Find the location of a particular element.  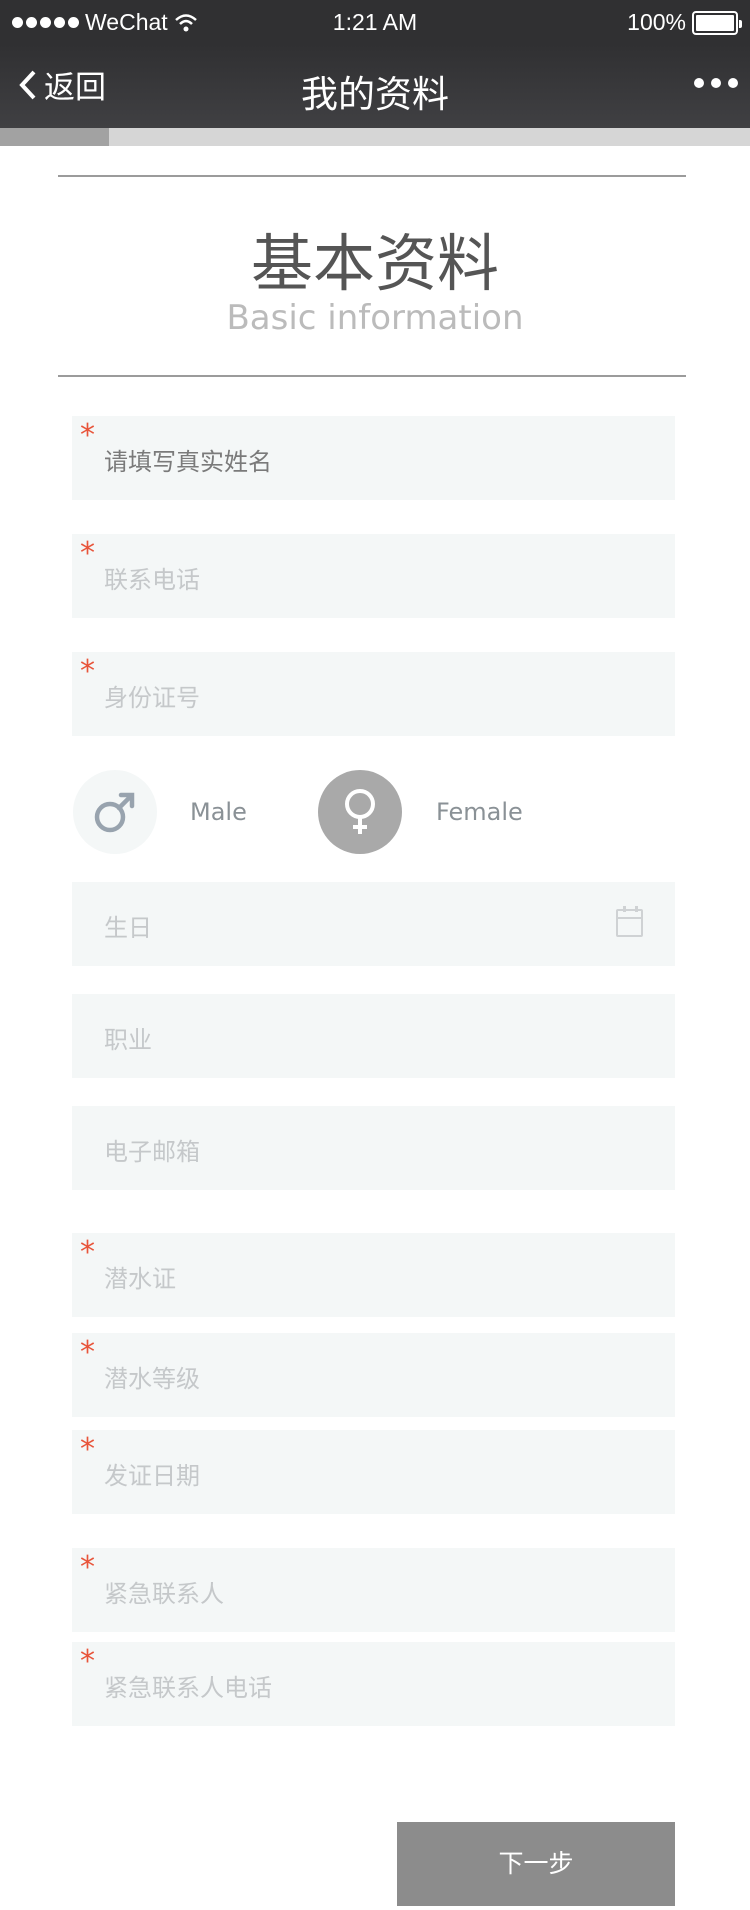

occupation-placeholder: 职业 is located at coordinates (128, 1040).